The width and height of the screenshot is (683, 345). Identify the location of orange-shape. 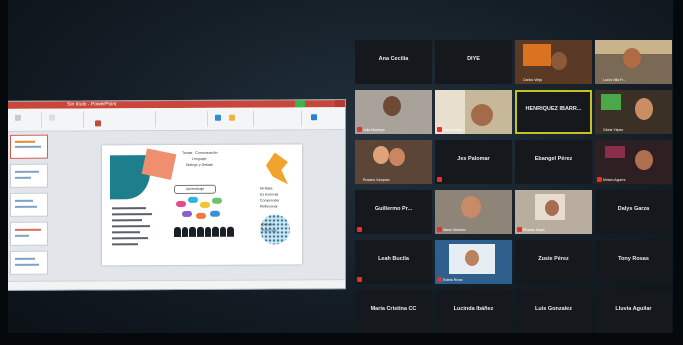
(277, 168).